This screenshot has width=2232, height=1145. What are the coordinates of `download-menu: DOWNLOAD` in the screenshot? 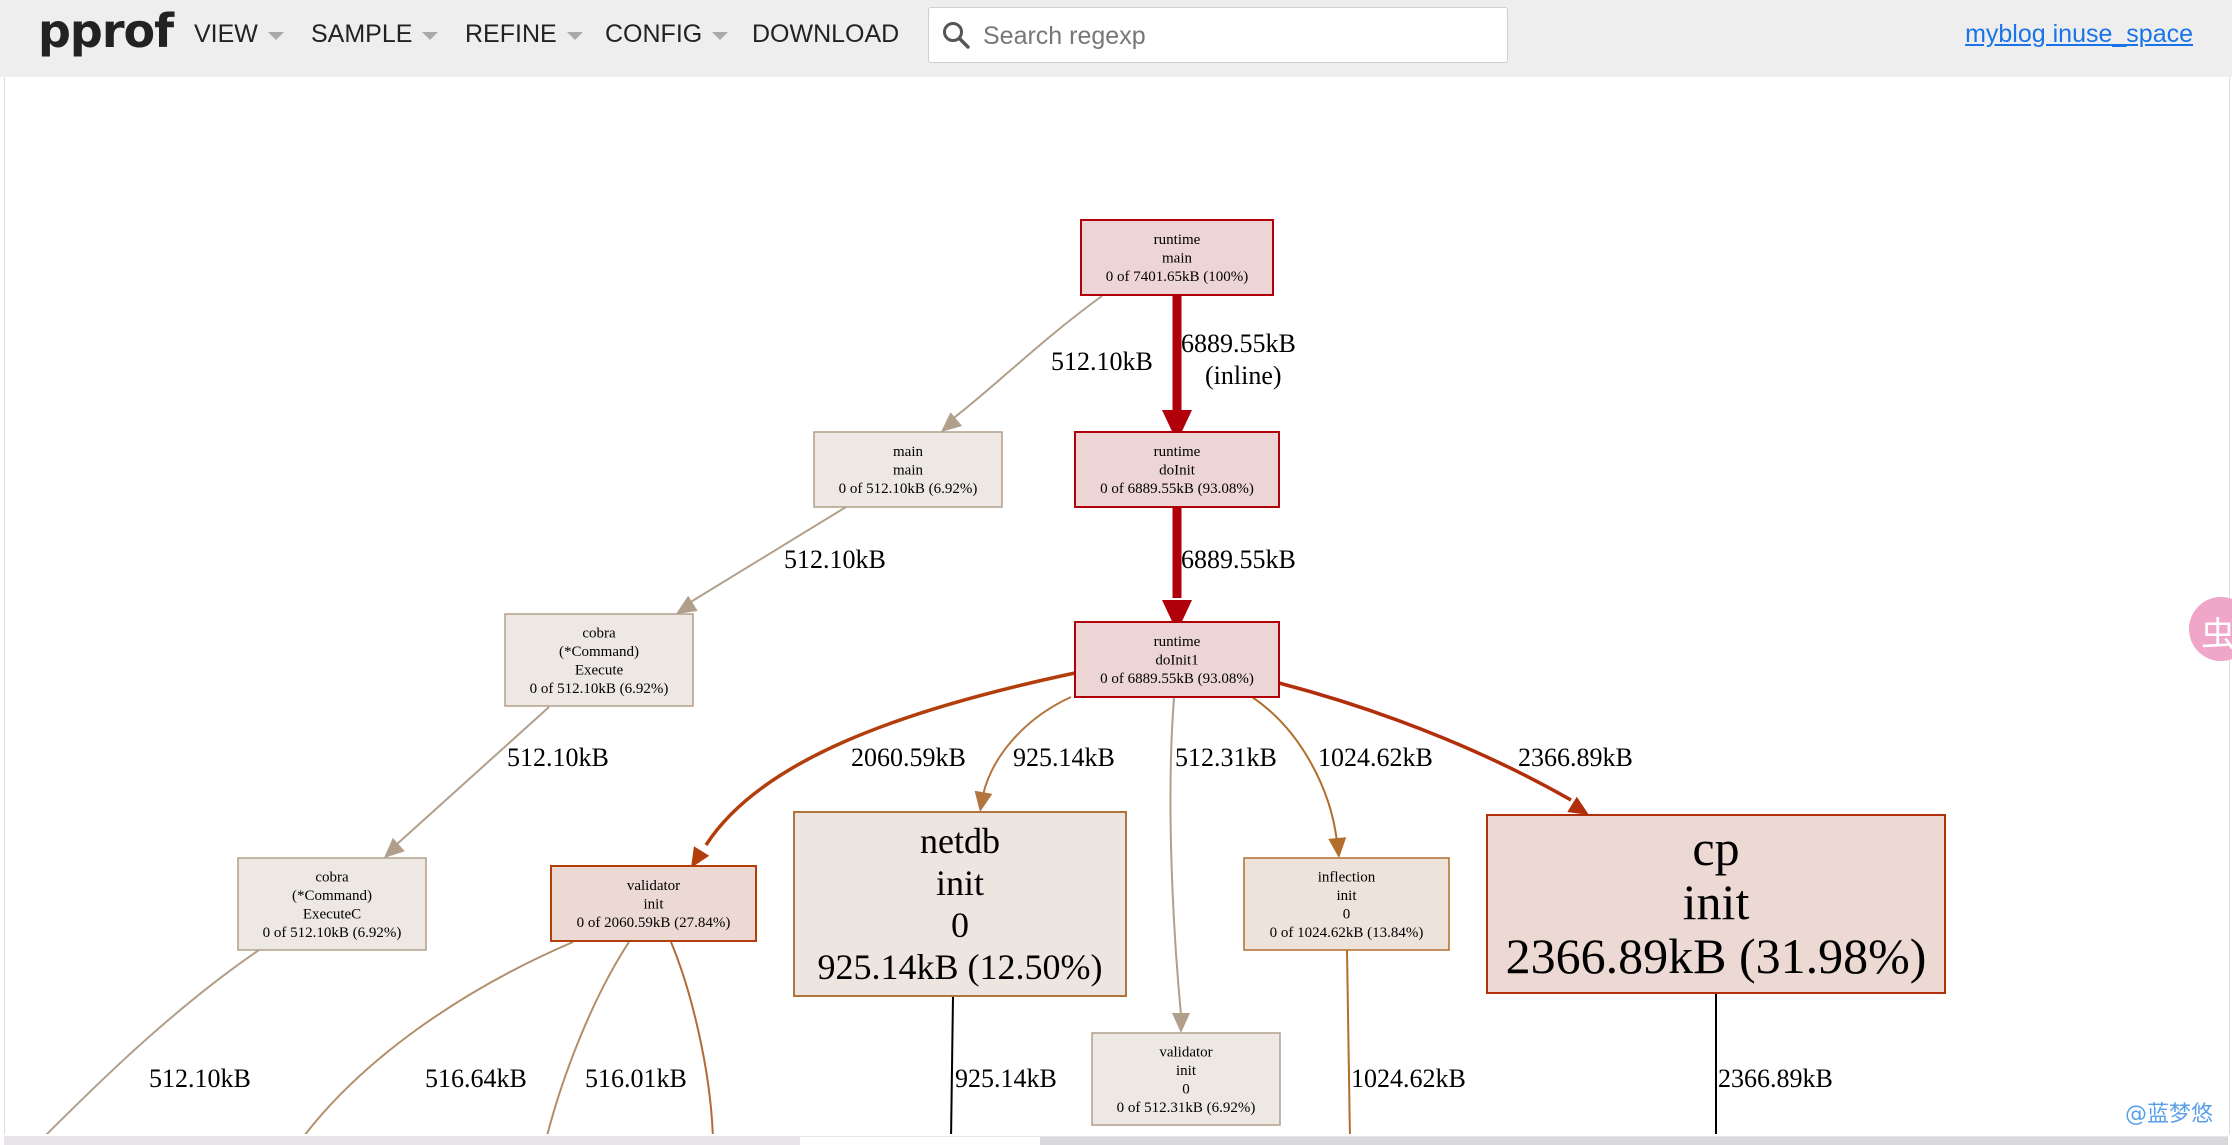 It's located at (825, 34).